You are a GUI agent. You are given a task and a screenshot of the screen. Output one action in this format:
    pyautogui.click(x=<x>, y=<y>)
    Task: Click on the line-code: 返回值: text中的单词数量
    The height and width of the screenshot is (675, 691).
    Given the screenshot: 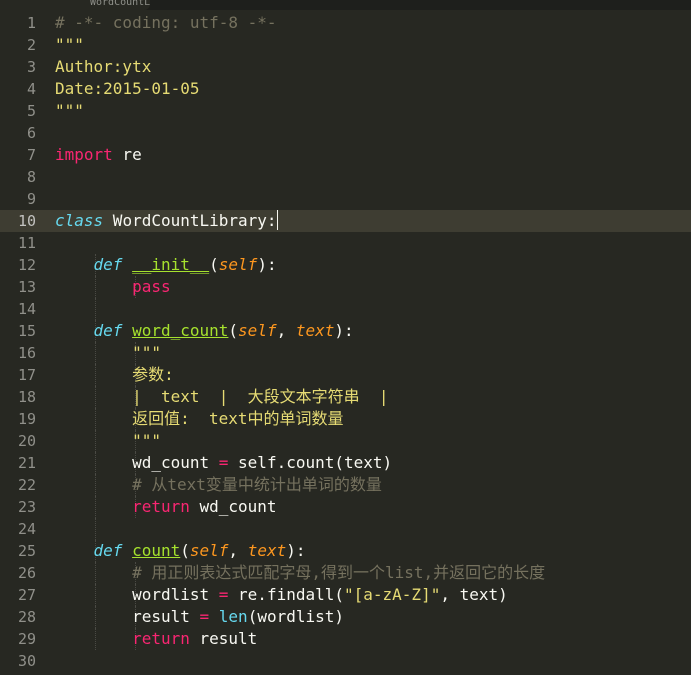 What is the action you would take?
    pyautogui.click(x=199, y=419)
    